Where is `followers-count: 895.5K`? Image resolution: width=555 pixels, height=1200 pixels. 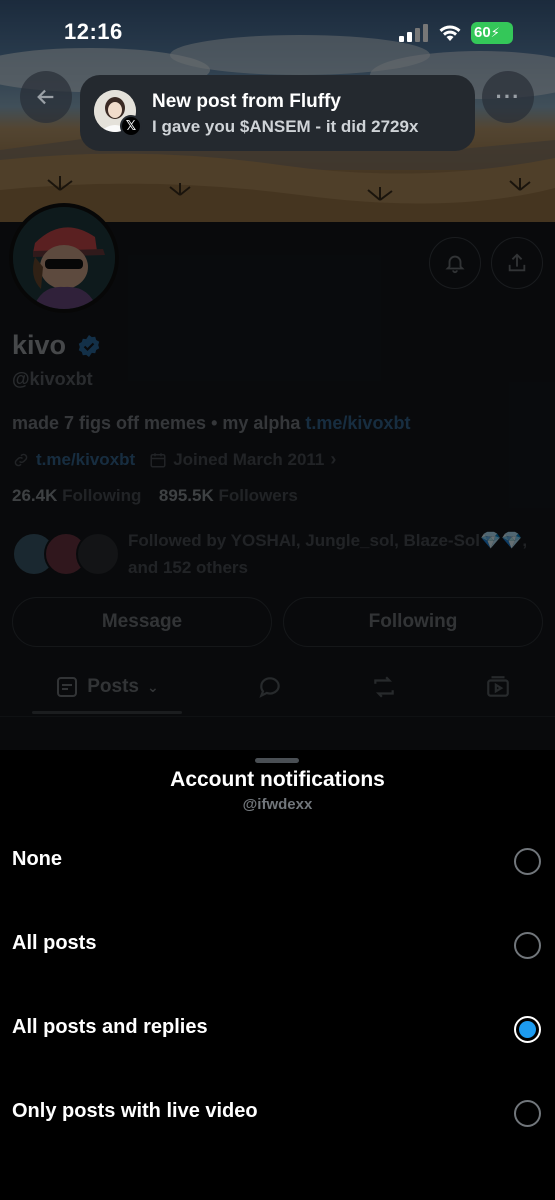 followers-count: 895.5K is located at coordinates (186, 495).